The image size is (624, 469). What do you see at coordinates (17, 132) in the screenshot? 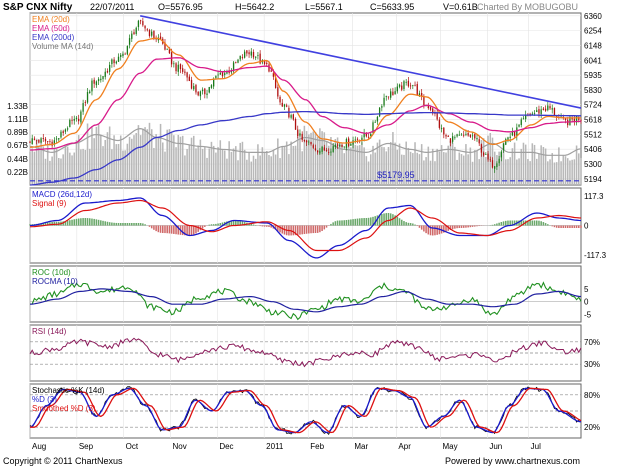
I see `volume-tick-label: 0.89B` at bounding box center [17, 132].